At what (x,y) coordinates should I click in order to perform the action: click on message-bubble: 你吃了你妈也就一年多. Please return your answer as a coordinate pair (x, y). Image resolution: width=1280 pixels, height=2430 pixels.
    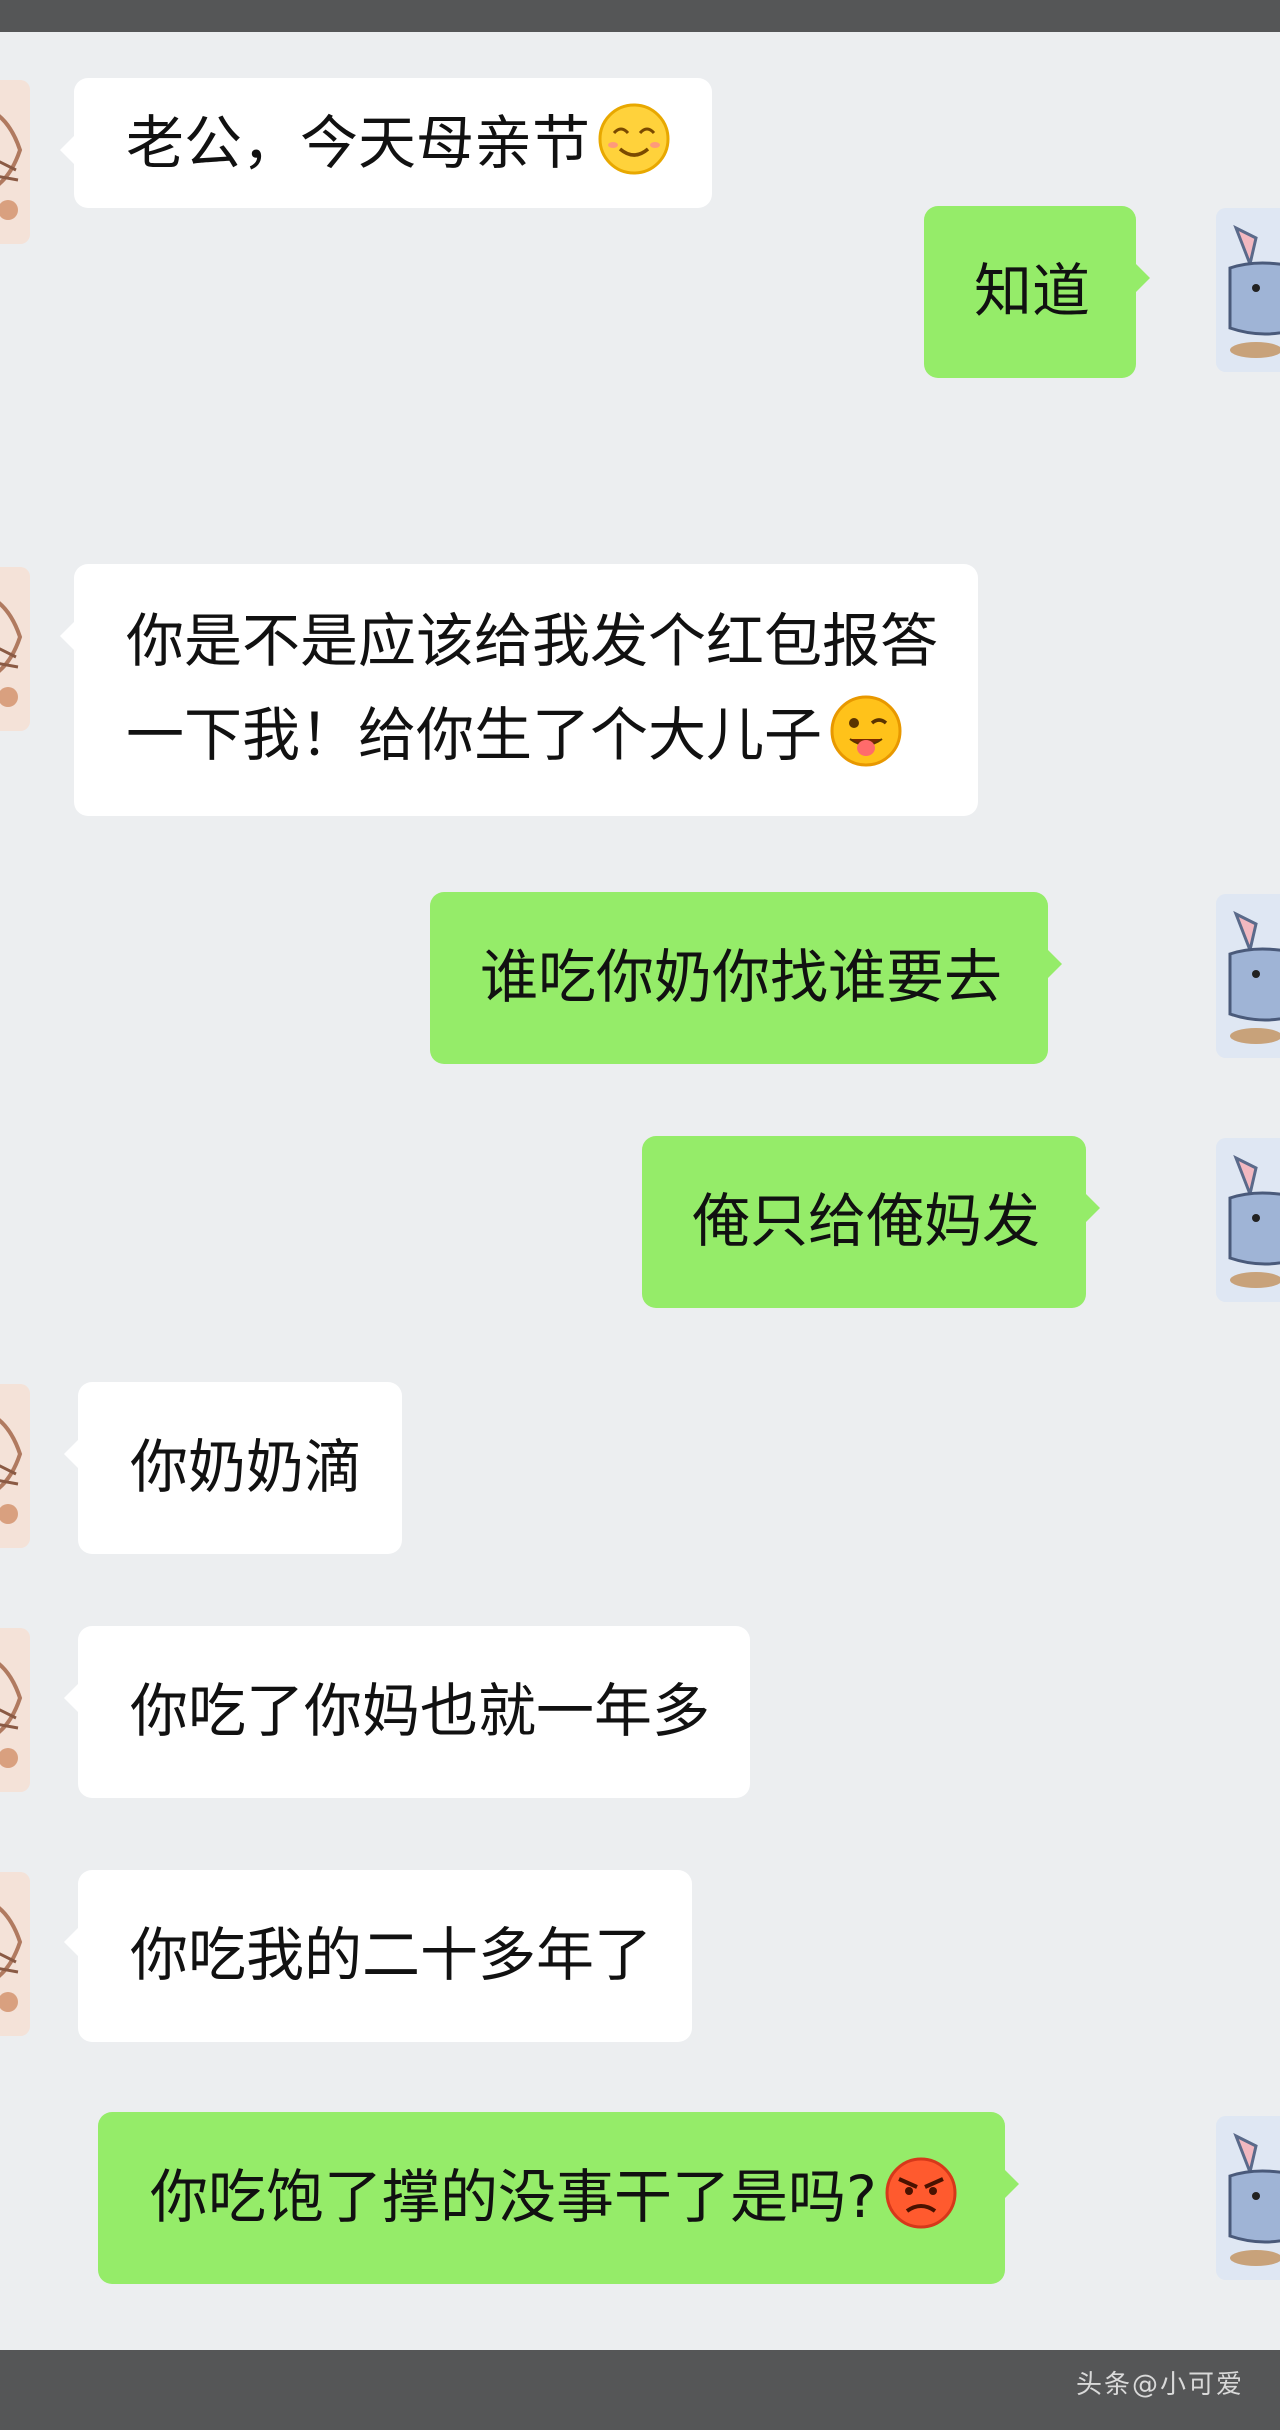
    Looking at the image, I should click on (407, 1712).